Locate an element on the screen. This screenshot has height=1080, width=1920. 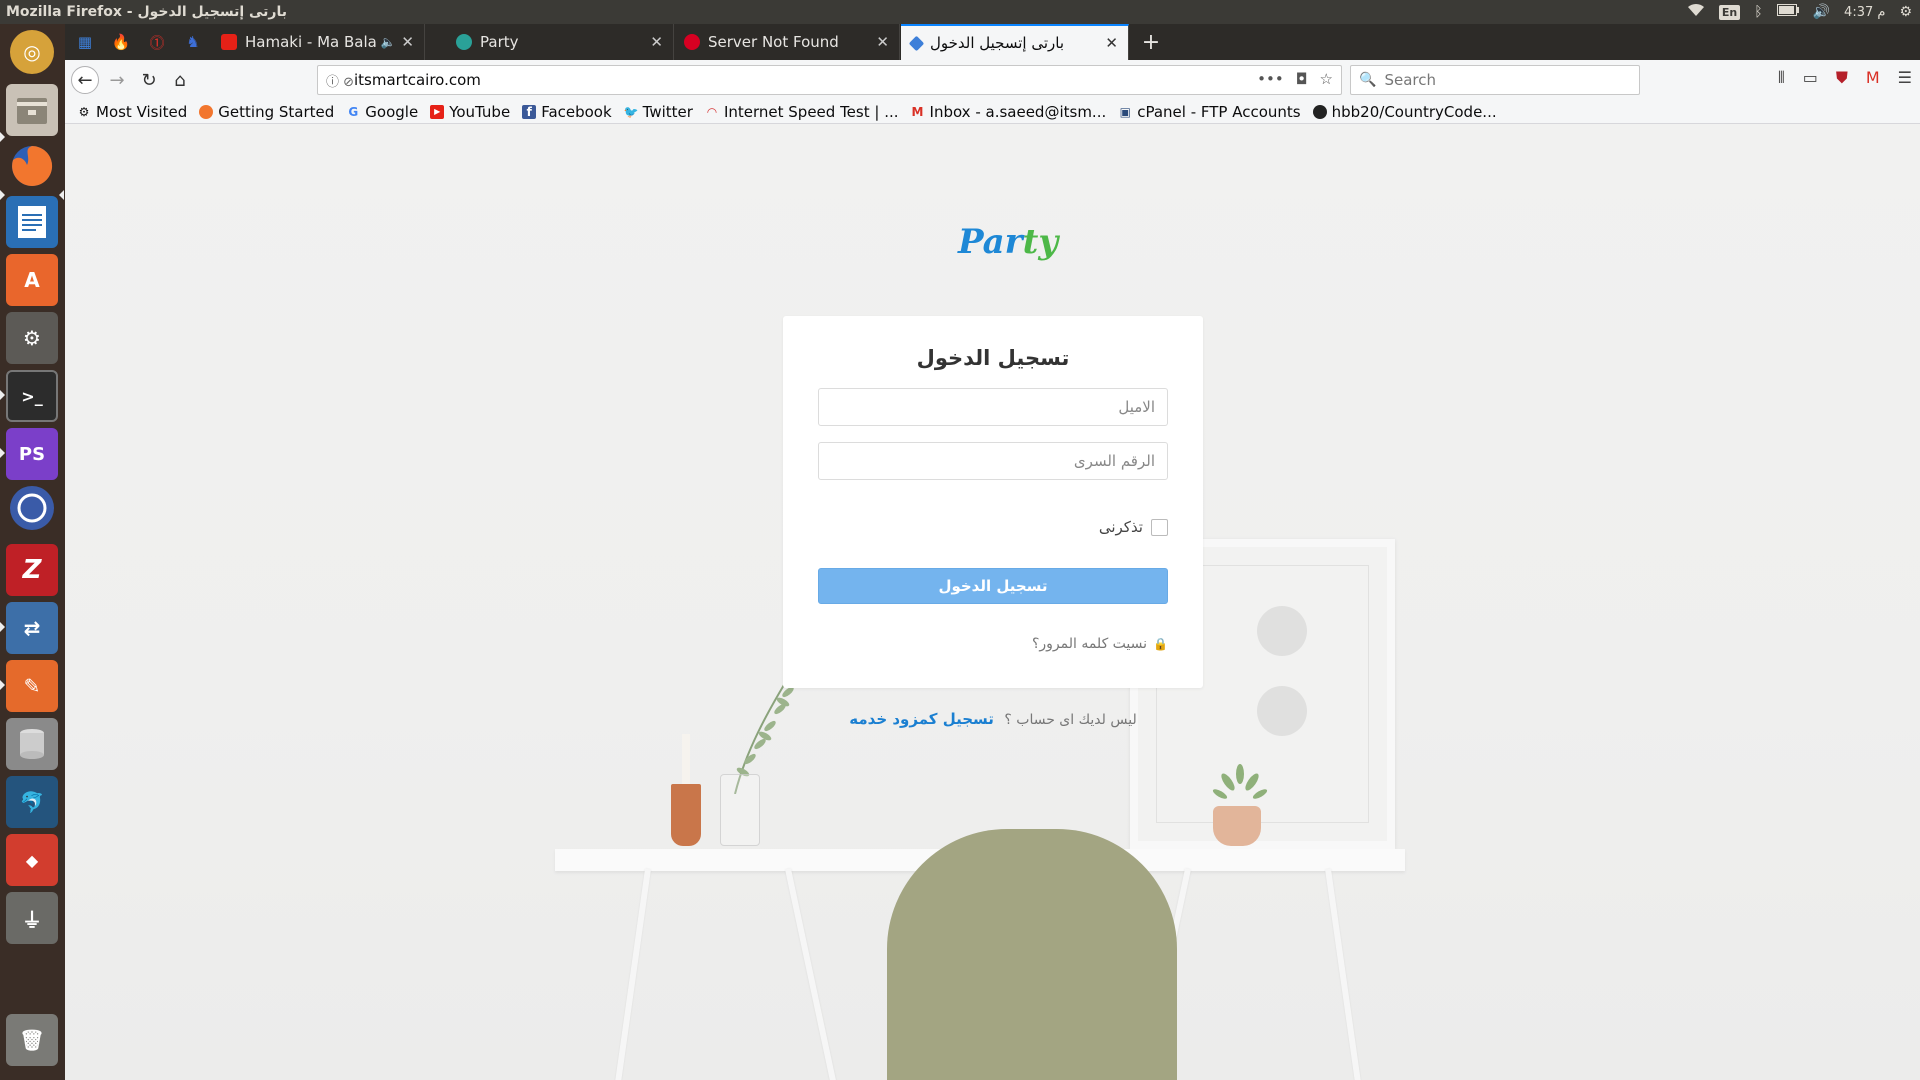
software-center-icon: A is located at coordinates (32, 280).